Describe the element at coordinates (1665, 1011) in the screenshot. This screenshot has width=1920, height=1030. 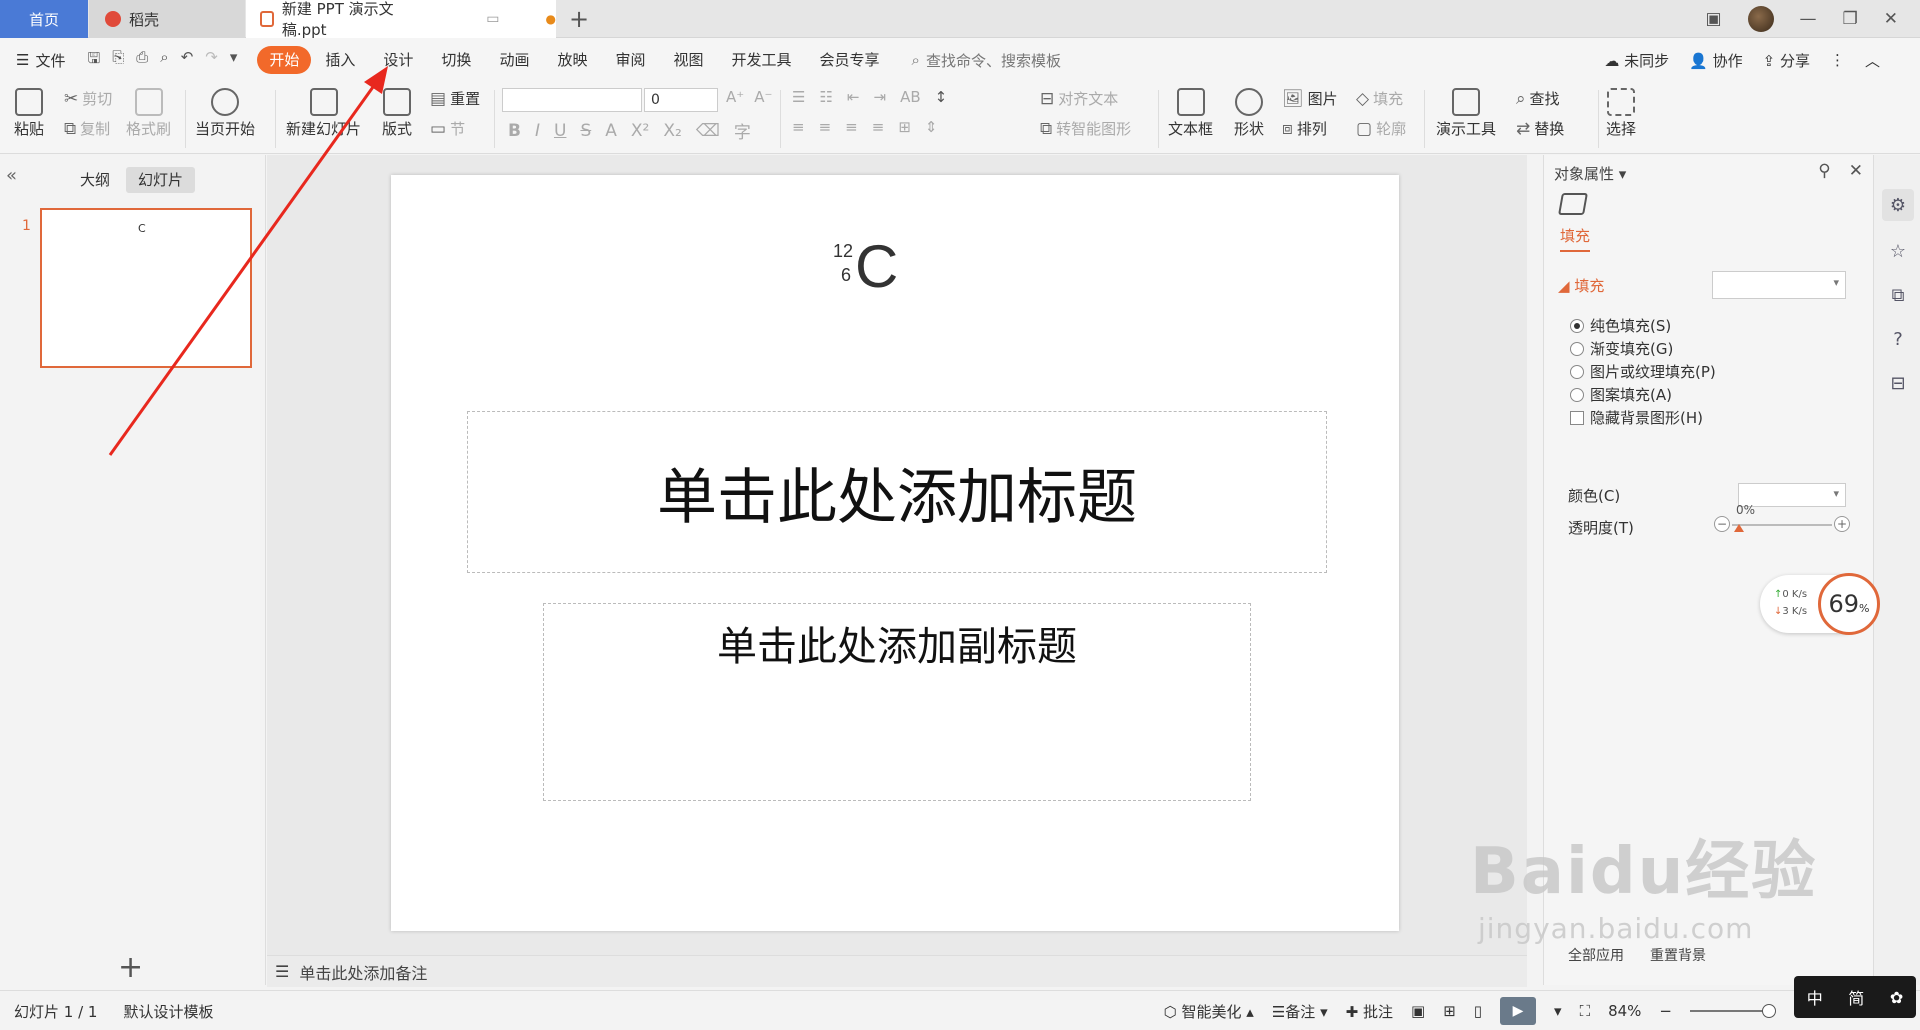
I see `zoom-out-icon: −` at that location.